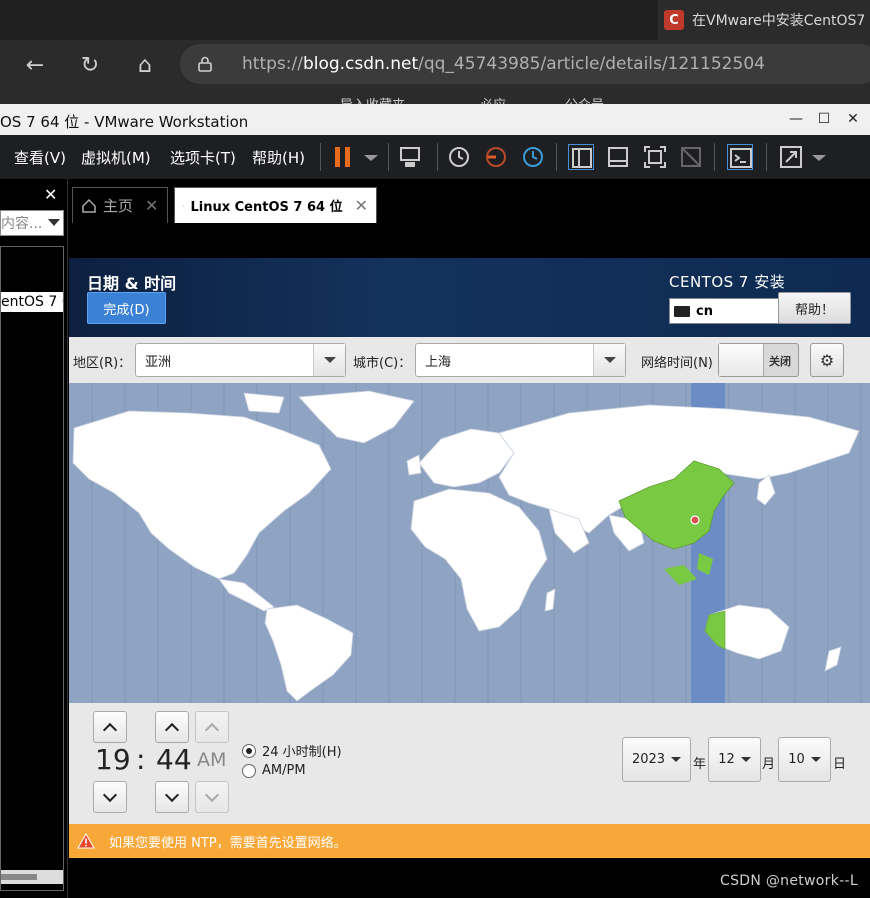 Image resolution: width=870 pixels, height=898 pixels. I want to click on page-title: 日期 & 时间, so click(132, 283).